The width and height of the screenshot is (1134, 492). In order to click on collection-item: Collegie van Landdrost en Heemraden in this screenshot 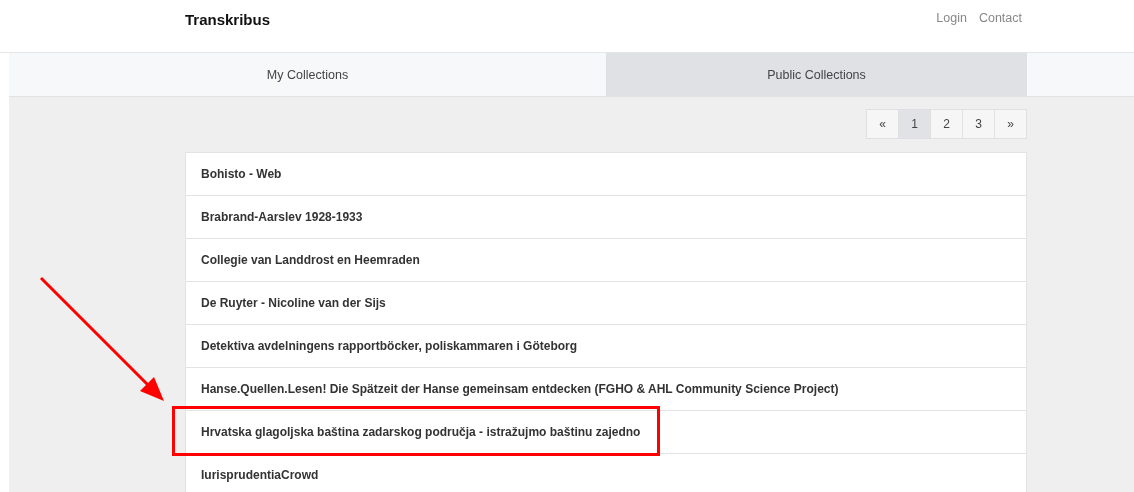, I will do `click(606, 260)`.